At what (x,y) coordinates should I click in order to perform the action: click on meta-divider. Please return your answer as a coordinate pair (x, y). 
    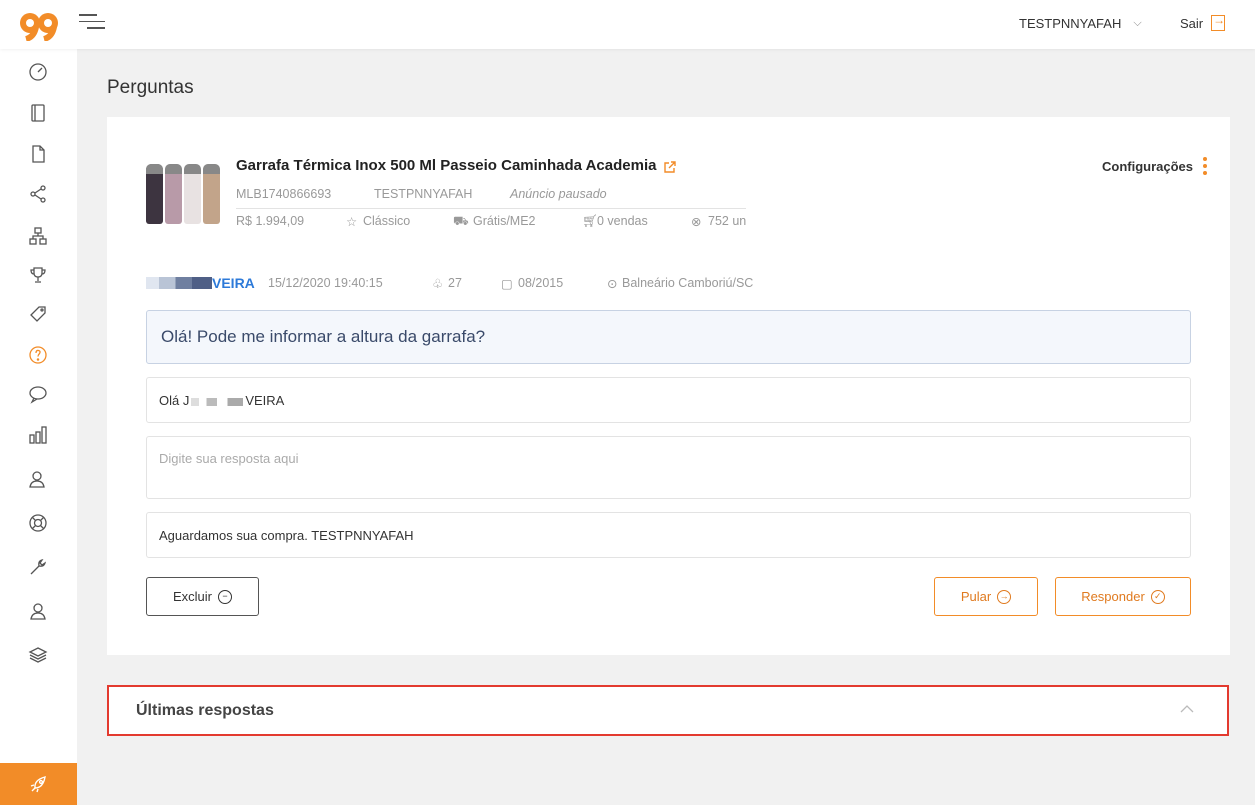
    Looking at the image, I should click on (491, 208).